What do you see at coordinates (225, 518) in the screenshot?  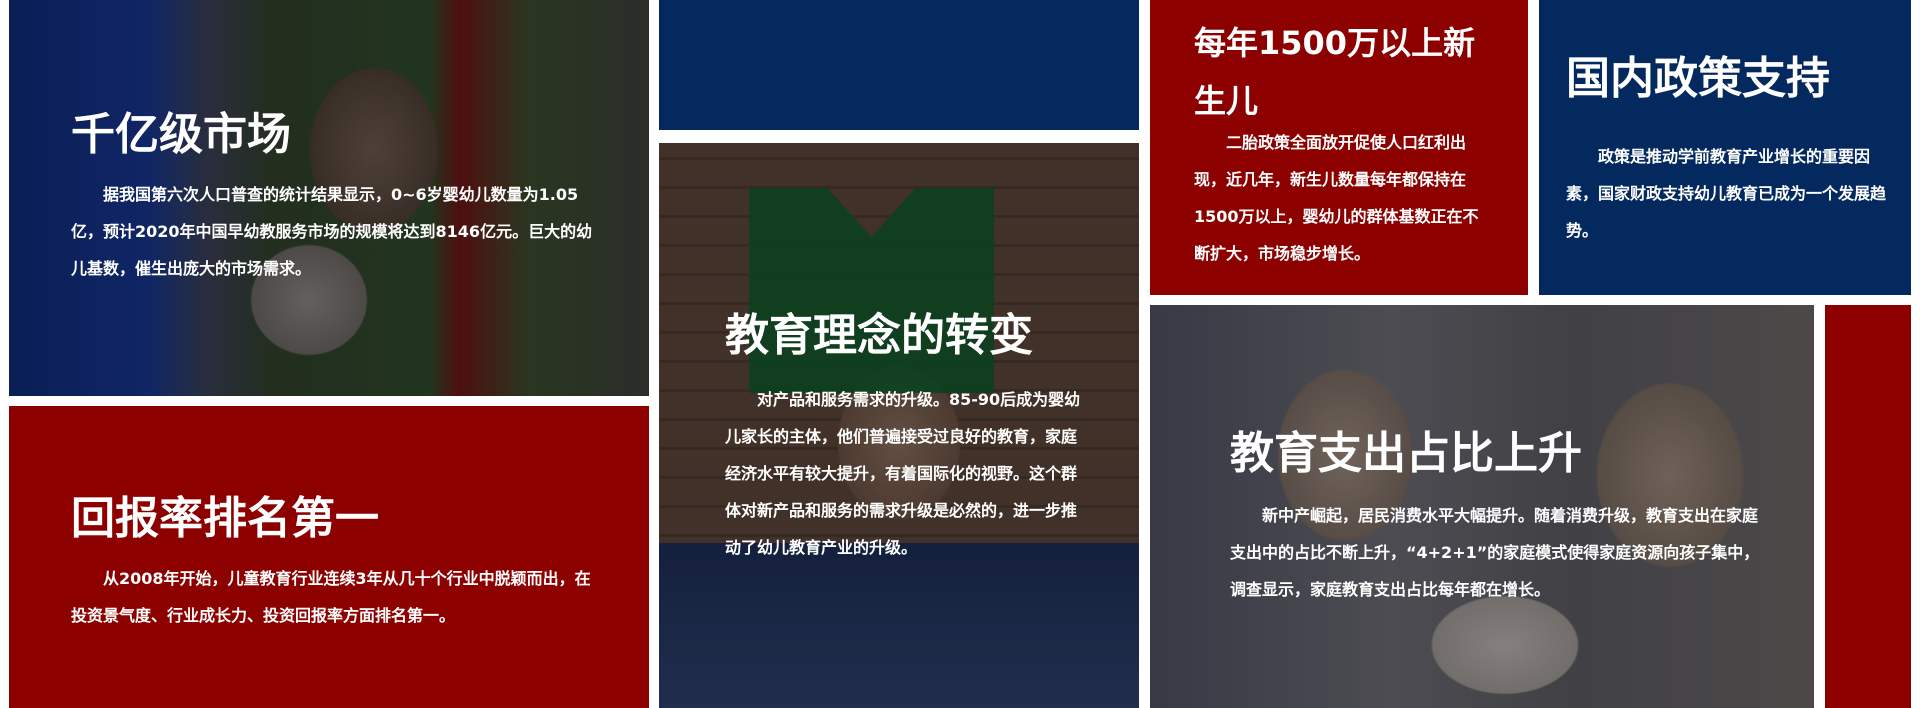 I see `tile-return-title: 回报率排名第一` at bounding box center [225, 518].